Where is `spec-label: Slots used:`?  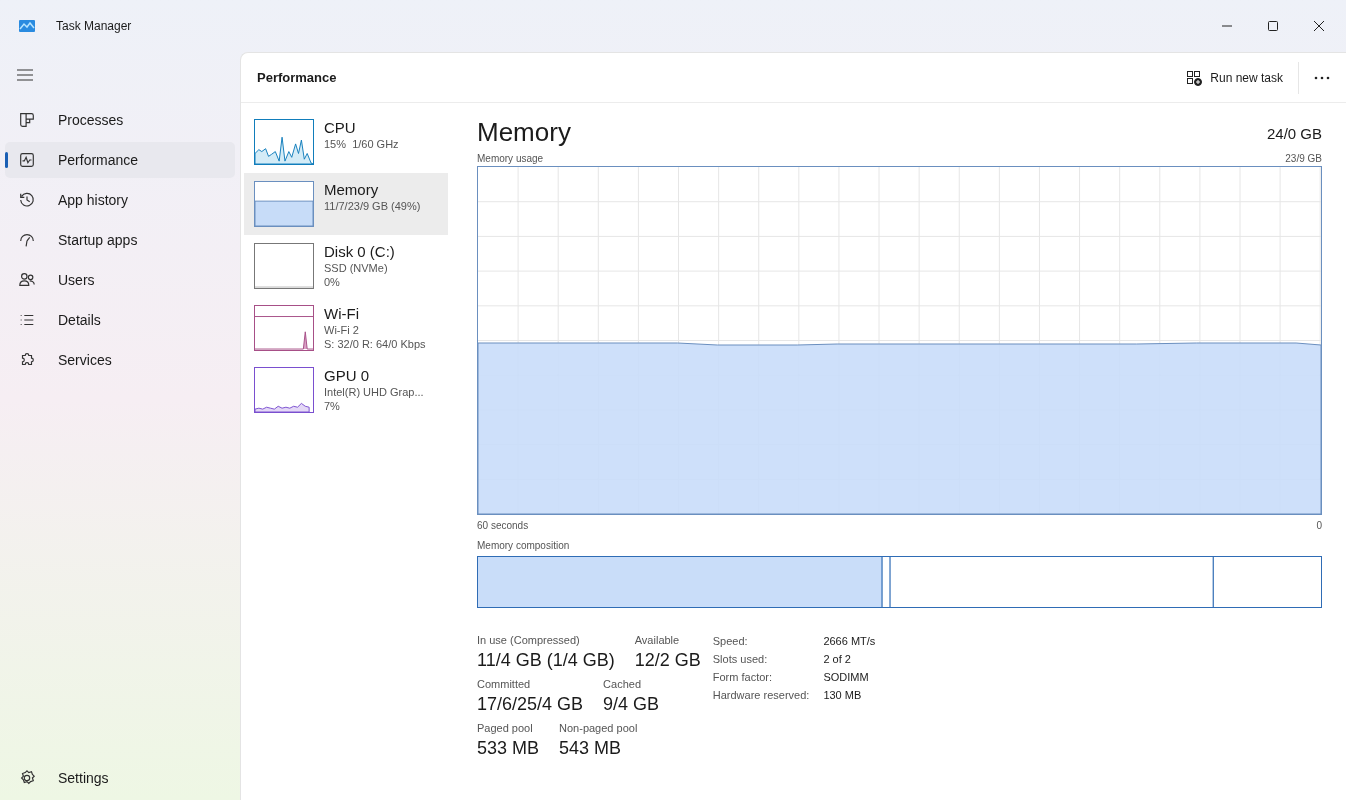
spec-label: Slots used: is located at coordinates (740, 659).